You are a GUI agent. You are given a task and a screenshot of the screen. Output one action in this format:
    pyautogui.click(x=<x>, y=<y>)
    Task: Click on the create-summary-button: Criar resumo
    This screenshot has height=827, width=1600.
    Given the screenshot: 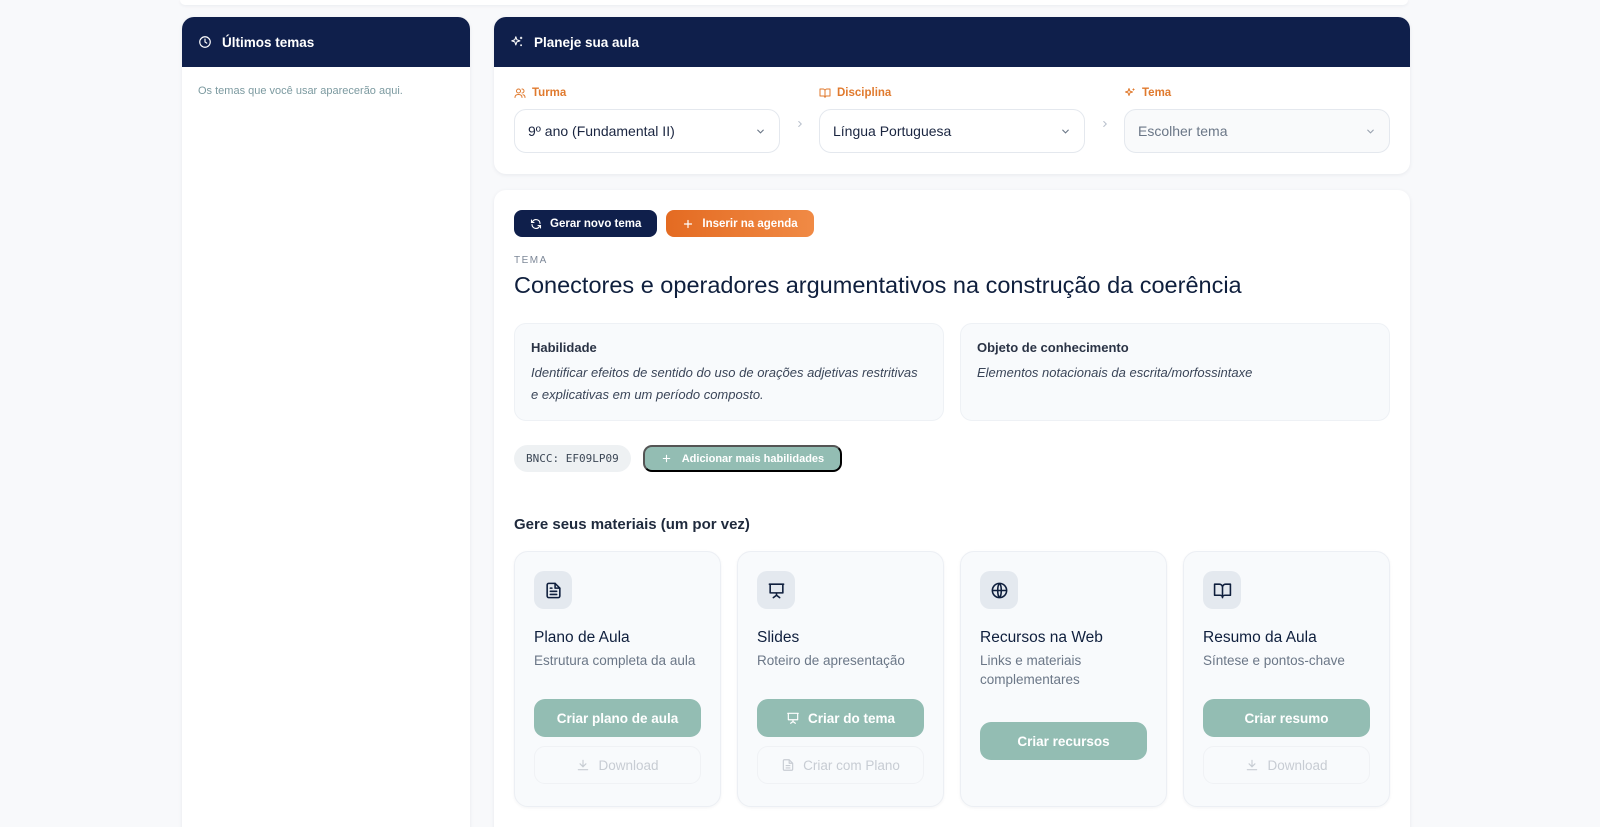 What is the action you would take?
    pyautogui.click(x=1286, y=718)
    